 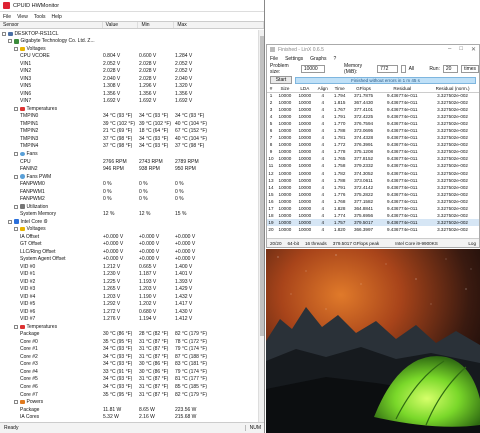 I want to click on problem-size-input: 10000, so click(x=313, y=69).